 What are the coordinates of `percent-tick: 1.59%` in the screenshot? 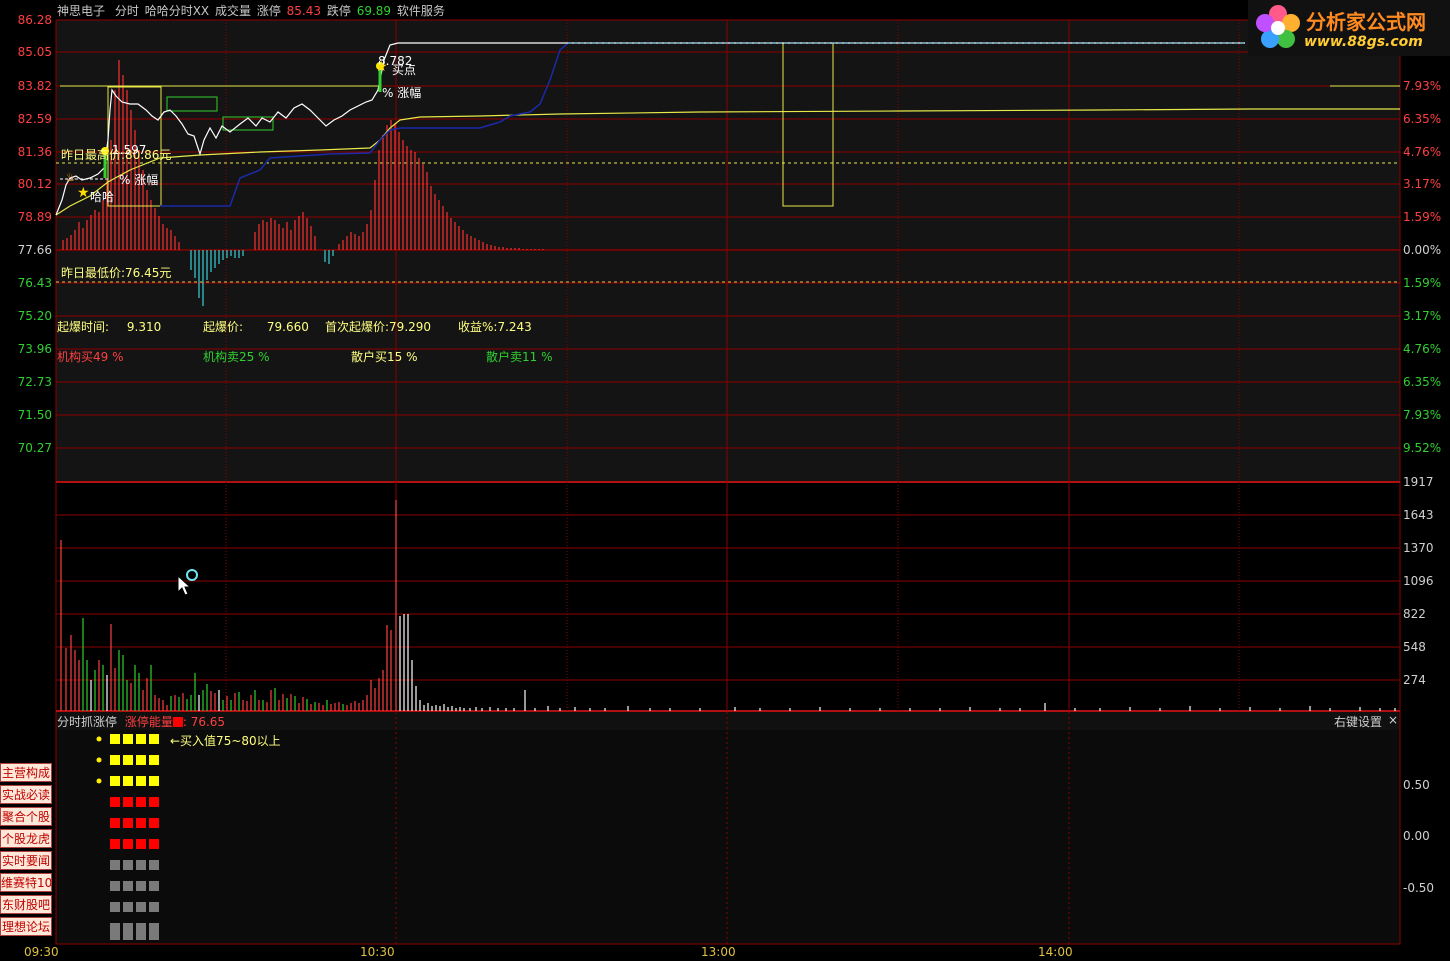 It's located at (1422, 283).